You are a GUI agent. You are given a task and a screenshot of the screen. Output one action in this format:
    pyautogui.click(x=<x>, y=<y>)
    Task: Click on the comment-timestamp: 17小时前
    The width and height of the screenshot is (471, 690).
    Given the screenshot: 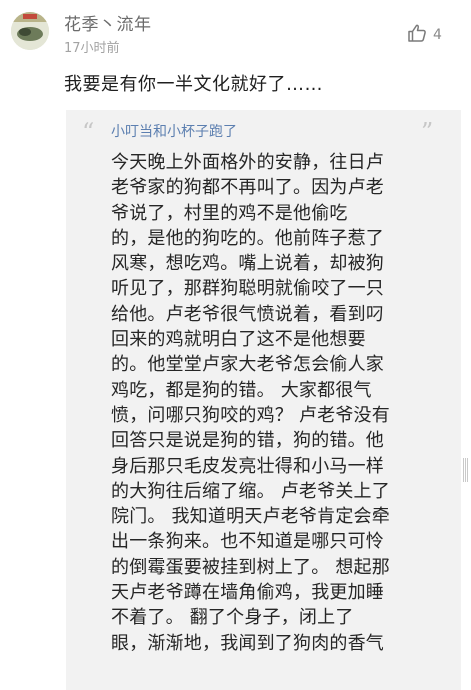 What is the action you would take?
    pyautogui.click(x=92, y=48)
    